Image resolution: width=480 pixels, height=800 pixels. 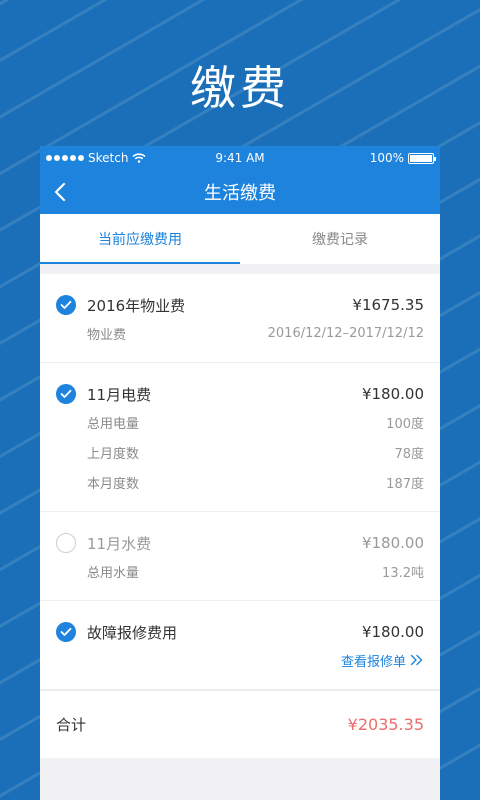 I want to click on bill-item-water: 11月水费 ¥180.00 总用水量 13.2吨, so click(x=240, y=556).